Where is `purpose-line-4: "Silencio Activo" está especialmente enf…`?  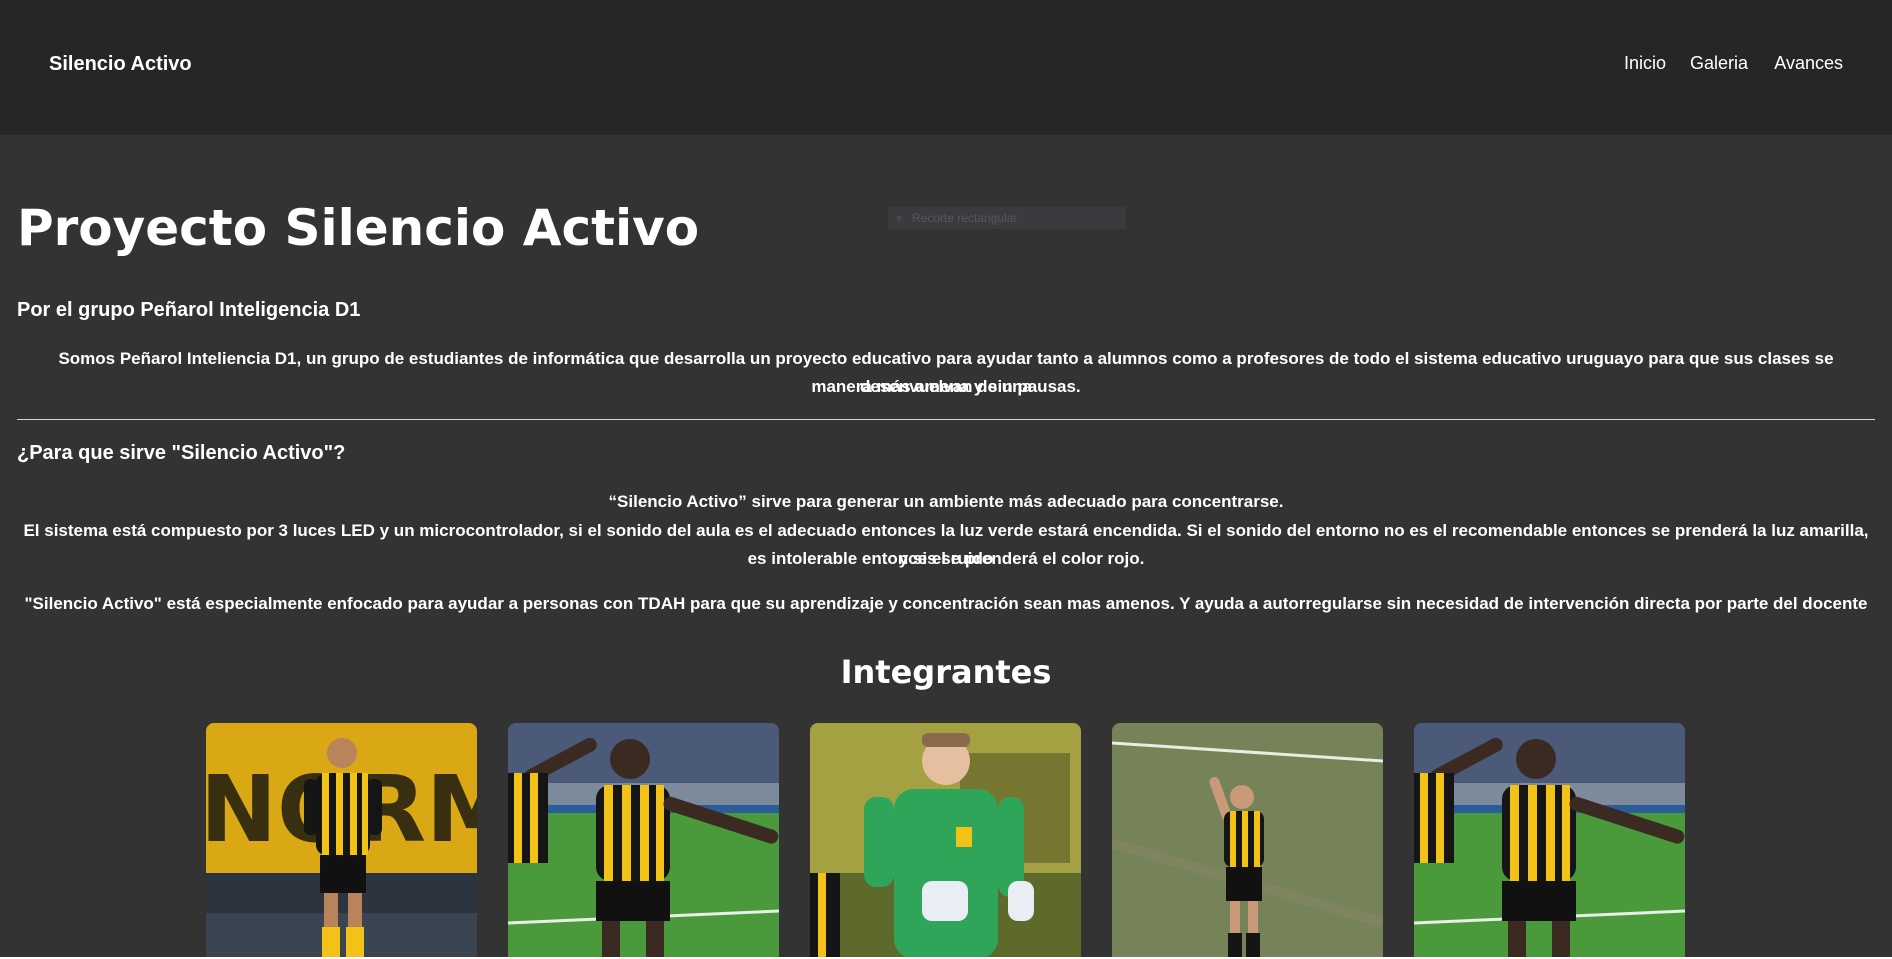 purpose-line-4: "Silencio Activo" está especialmente enf… is located at coordinates (946, 603).